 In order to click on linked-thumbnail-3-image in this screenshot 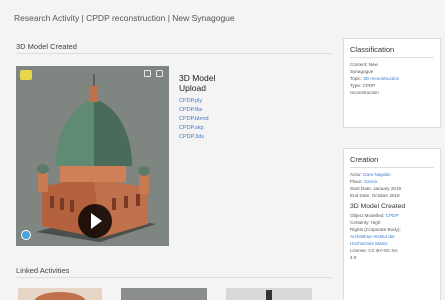, I will do `click(269, 295)`.